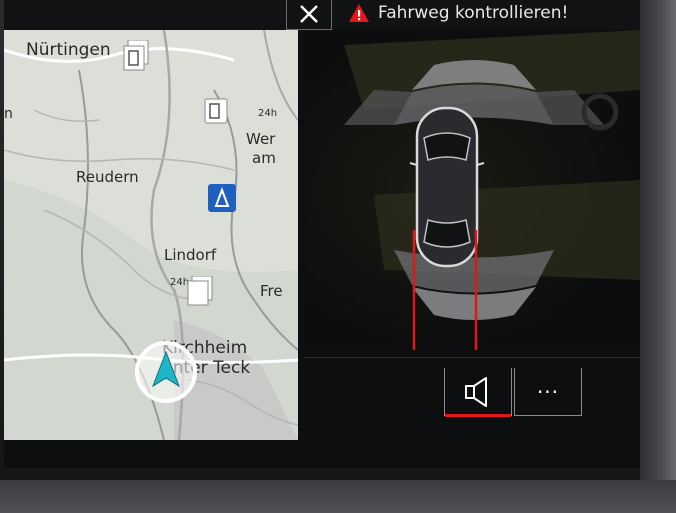  What do you see at coordinates (271, 291) in the screenshot?
I see `map-label-fre: Fre` at bounding box center [271, 291].